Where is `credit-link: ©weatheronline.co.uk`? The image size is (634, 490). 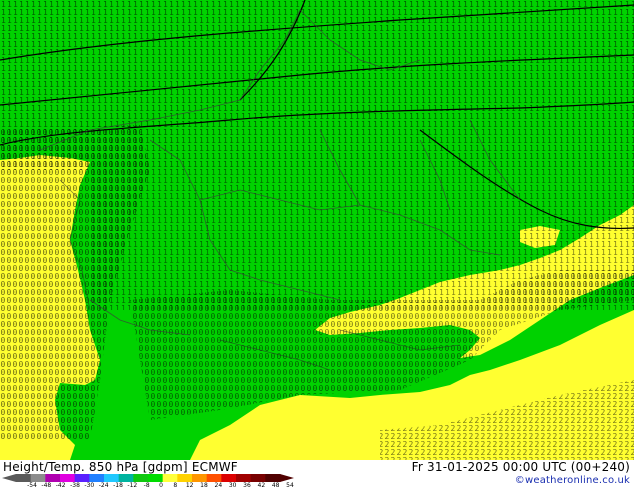 credit-link: ©weatheronline.co.uk is located at coordinates (572, 480).